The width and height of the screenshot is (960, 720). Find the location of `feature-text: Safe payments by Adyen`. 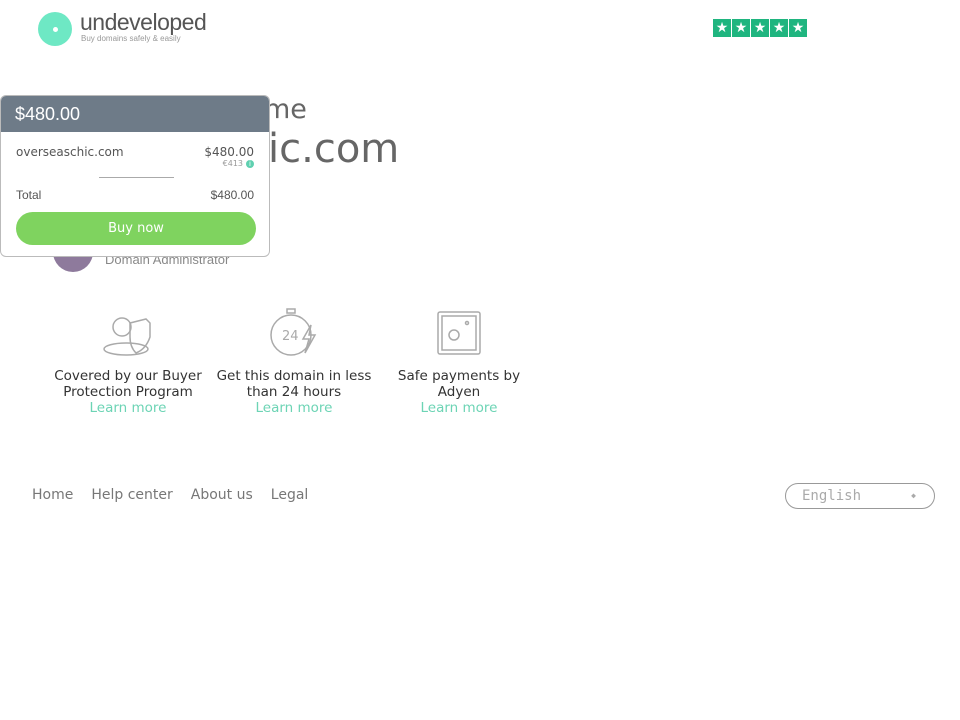

feature-text: Safe payments by Adyen is located at coordinates (459, 384).